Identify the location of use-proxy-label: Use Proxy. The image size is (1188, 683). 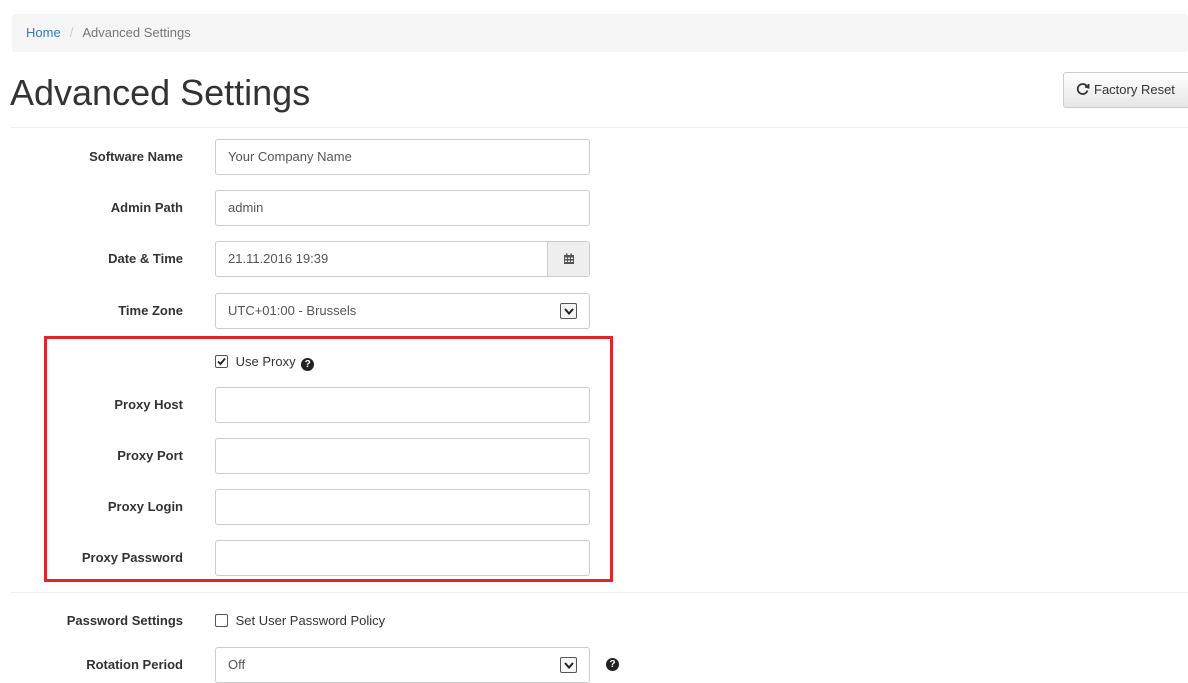
(265, 361).